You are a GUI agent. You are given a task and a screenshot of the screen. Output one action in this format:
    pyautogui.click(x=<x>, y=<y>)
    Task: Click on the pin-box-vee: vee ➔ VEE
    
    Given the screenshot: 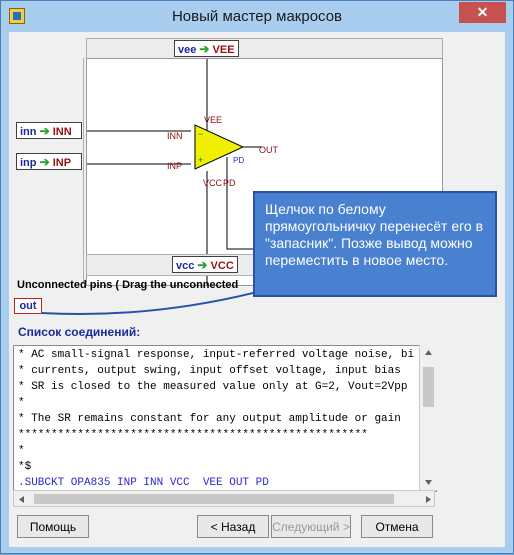 What is the action you would take?
    pyautogui.click(x=206, y=48)
    